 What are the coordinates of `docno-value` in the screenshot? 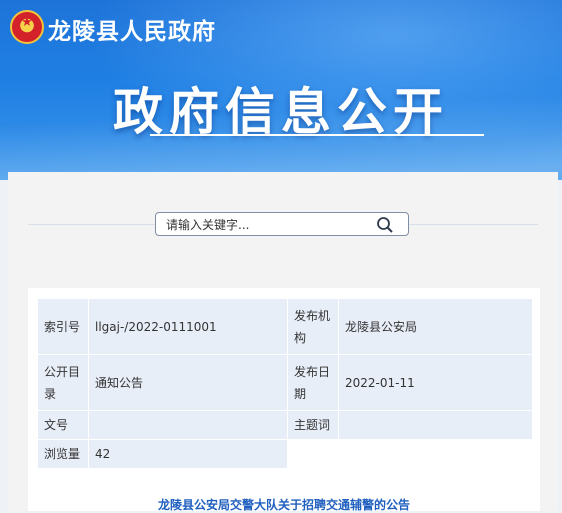 It's located at (188, 425).